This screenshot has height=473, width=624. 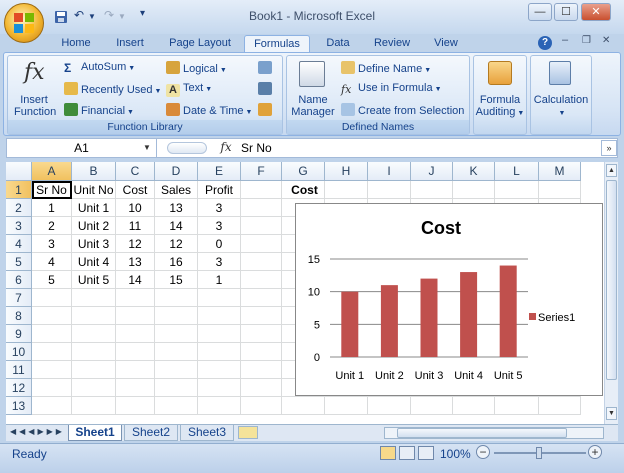 I want to click on cell-d7, so click(x=176, y=298).